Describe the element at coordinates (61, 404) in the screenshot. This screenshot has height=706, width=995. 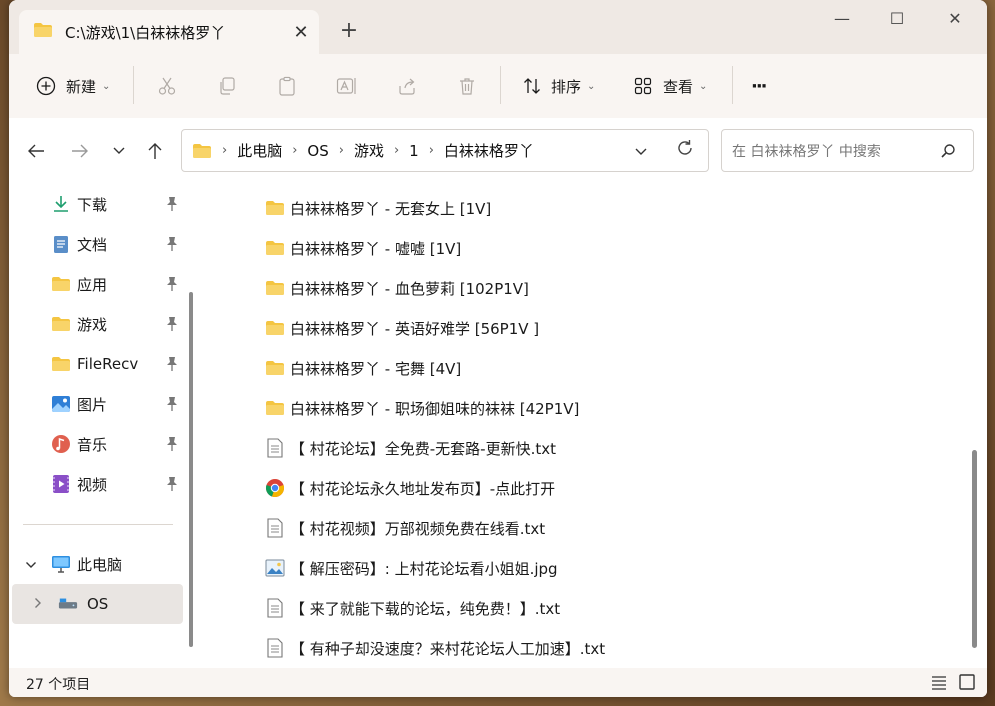
I see `pictures-icon` at that location.